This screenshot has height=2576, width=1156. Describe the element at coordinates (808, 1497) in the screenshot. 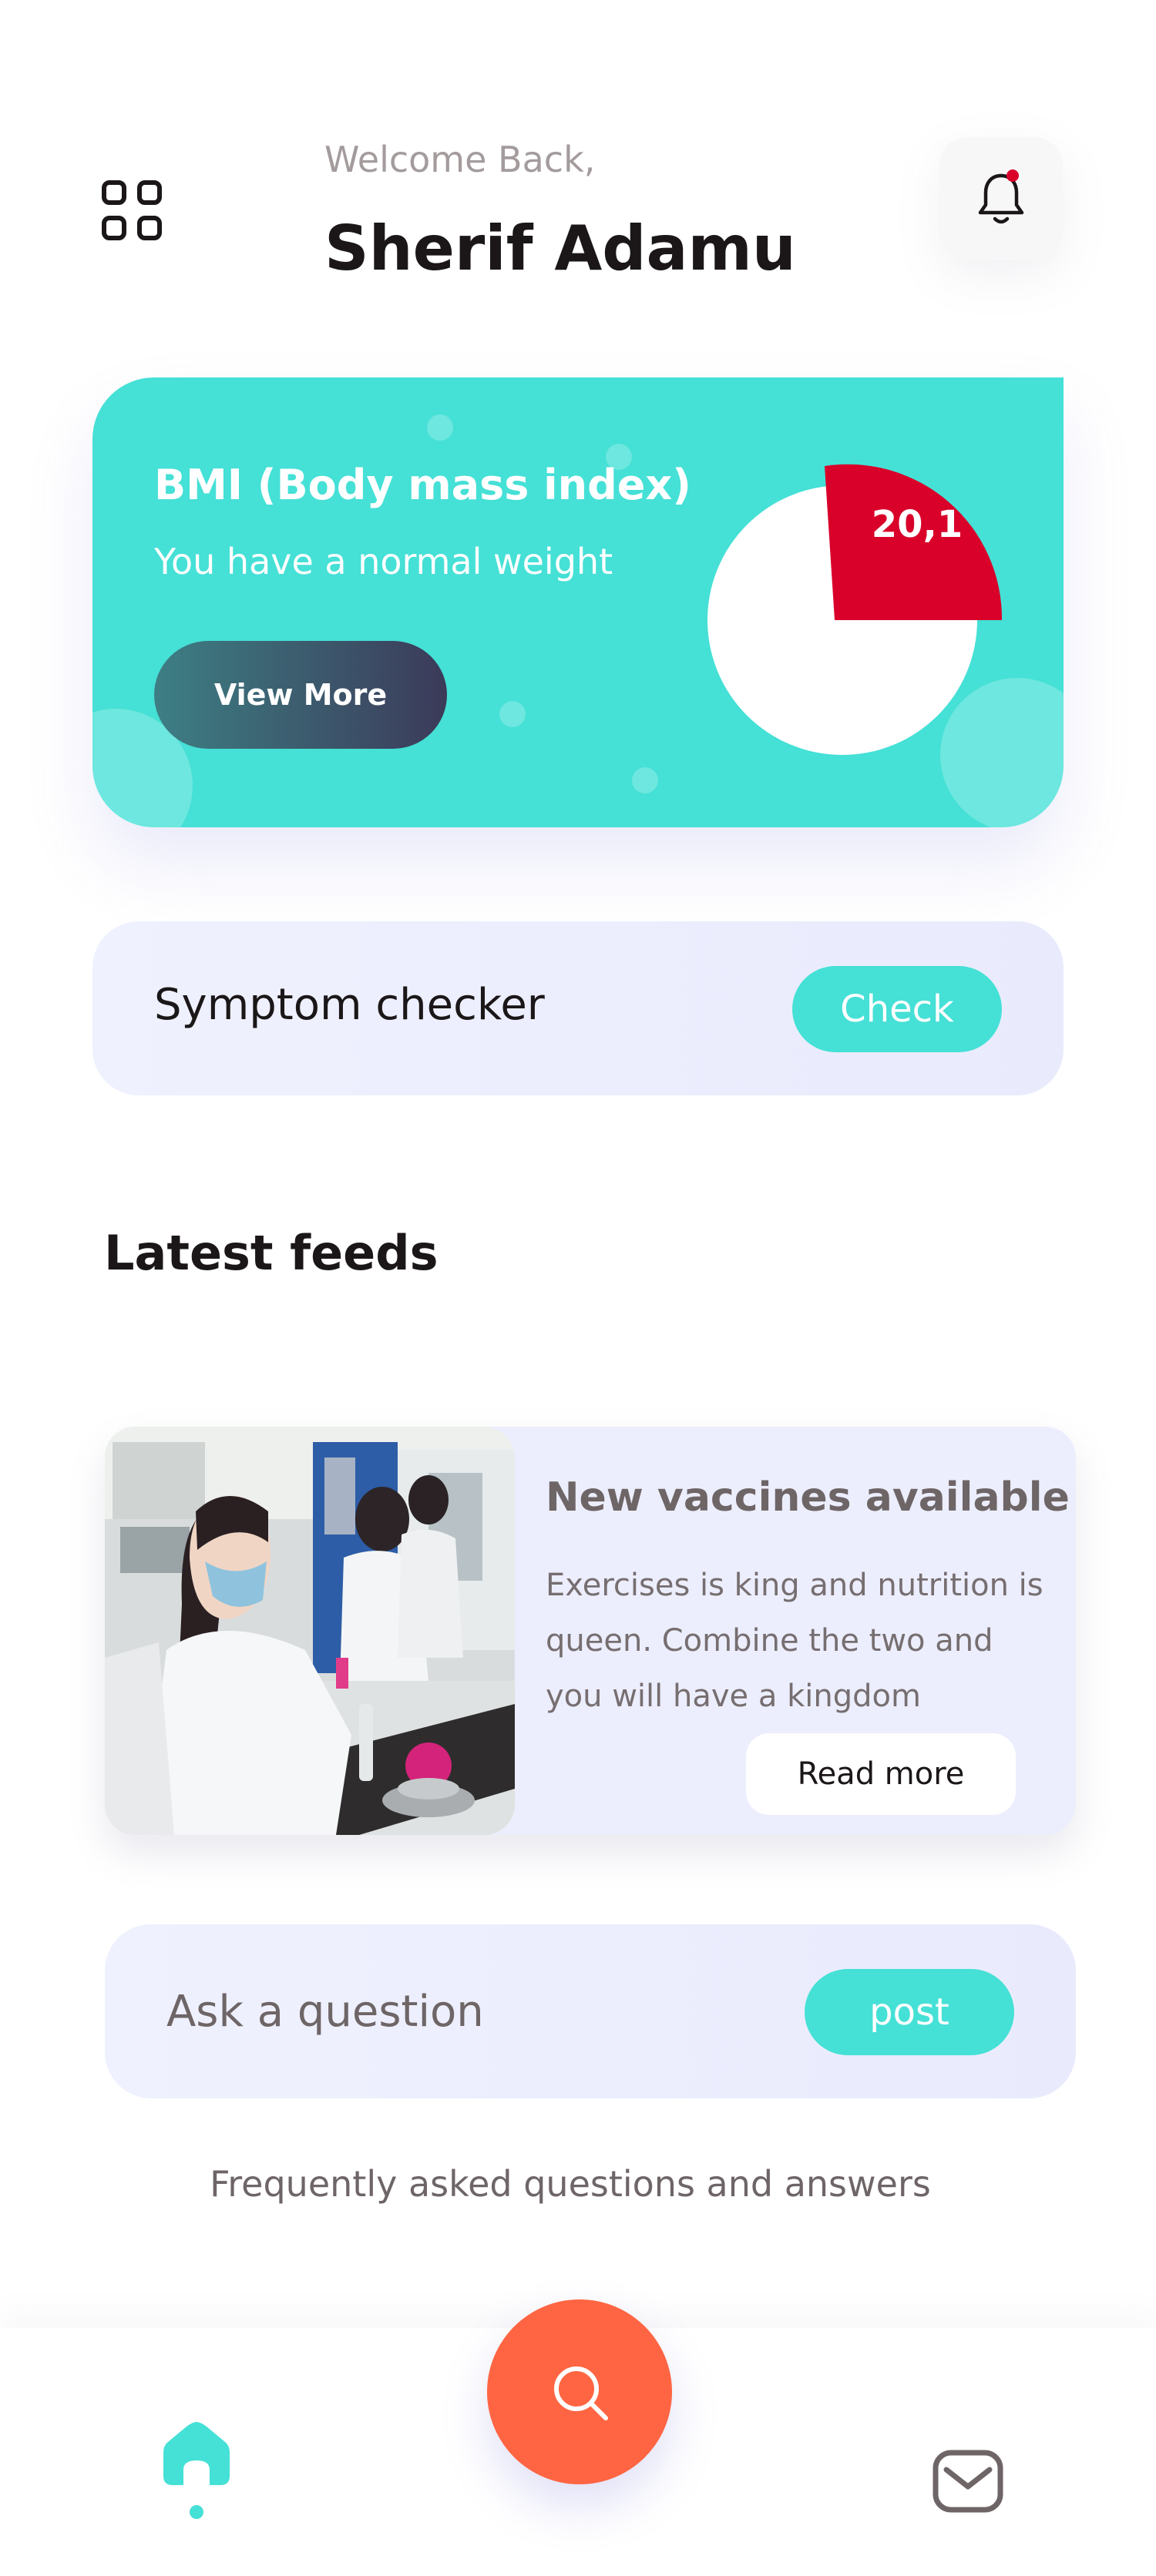

I see `feed-title: New vaccines available` at that location.